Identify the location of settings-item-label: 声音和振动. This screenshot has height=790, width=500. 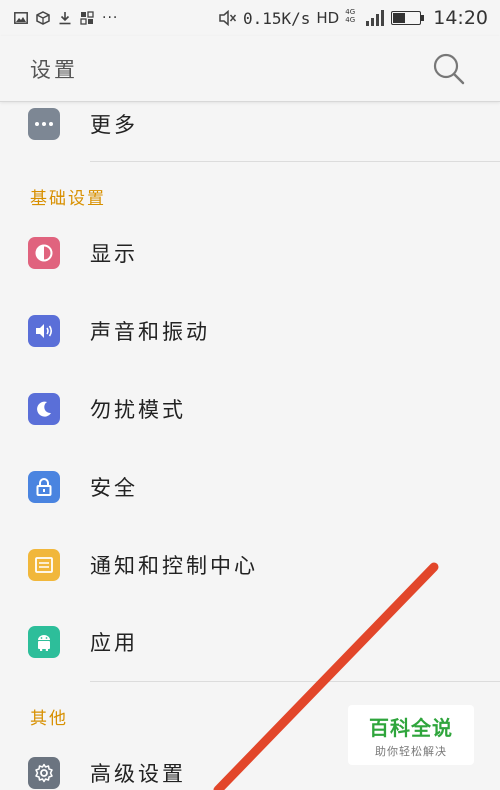
(150, 332).